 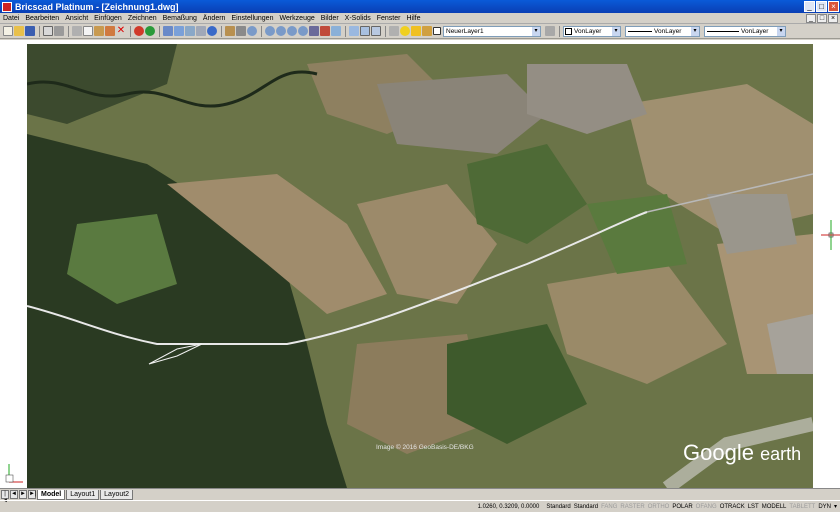 I want to click on print-preview-icon, so click(x=48, y=31).